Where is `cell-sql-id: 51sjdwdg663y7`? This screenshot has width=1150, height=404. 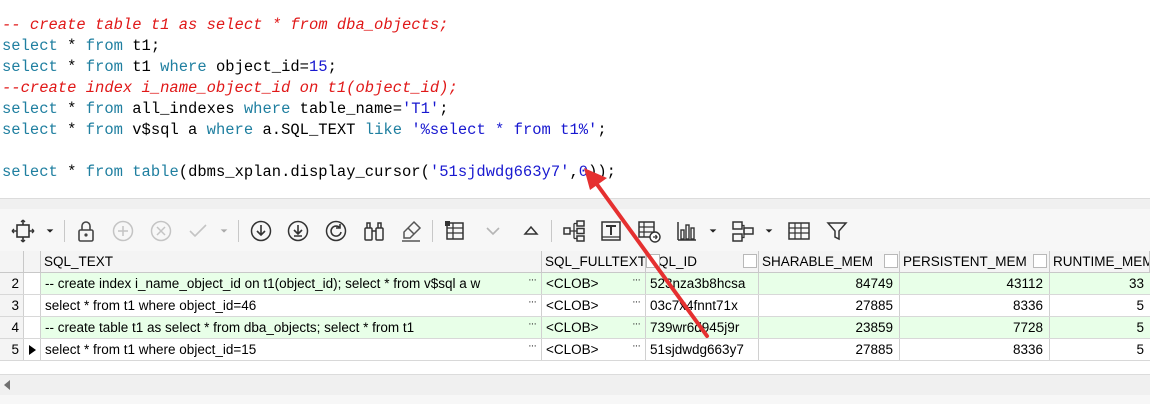
cell-sql-id: 51sjdwdg663y7 is located at coordinates (702, 349).